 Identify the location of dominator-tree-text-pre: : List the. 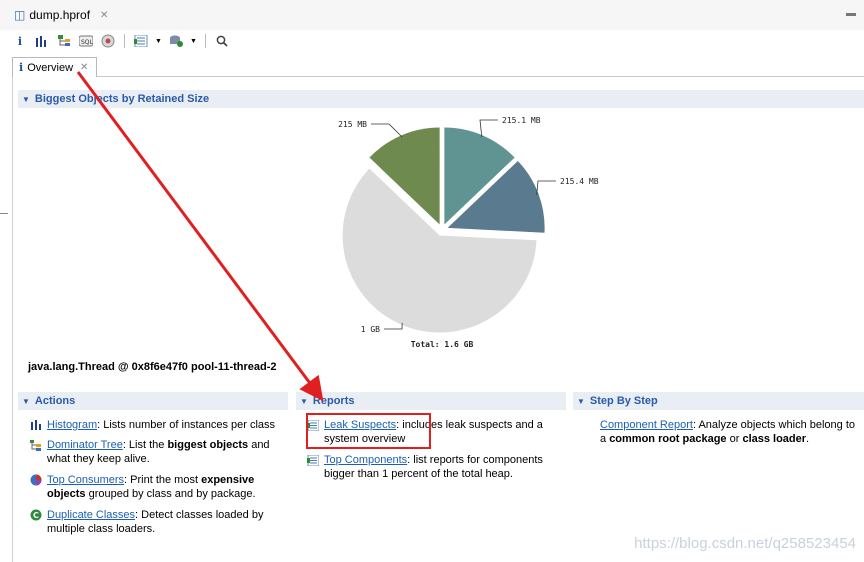
(145, 445).